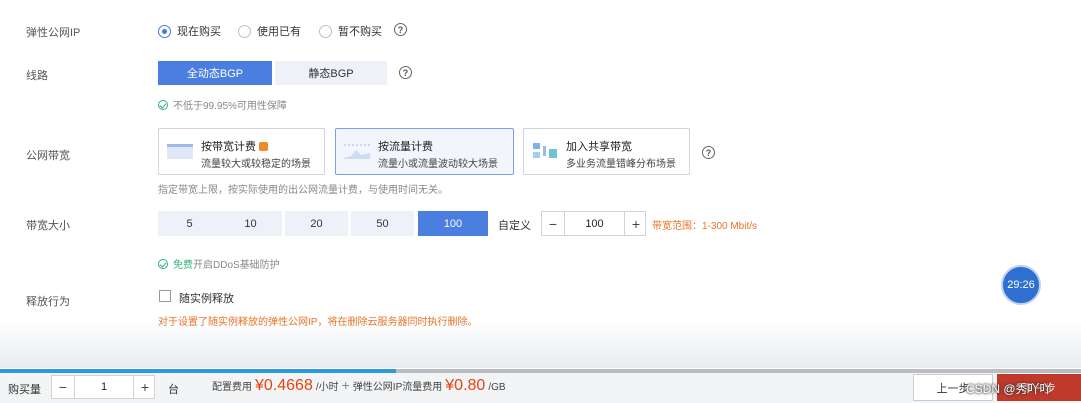 Image resolution: width=1081 pixels, height=403 pixels. I want to click on thumbs-up-icon, so click(263, 146).